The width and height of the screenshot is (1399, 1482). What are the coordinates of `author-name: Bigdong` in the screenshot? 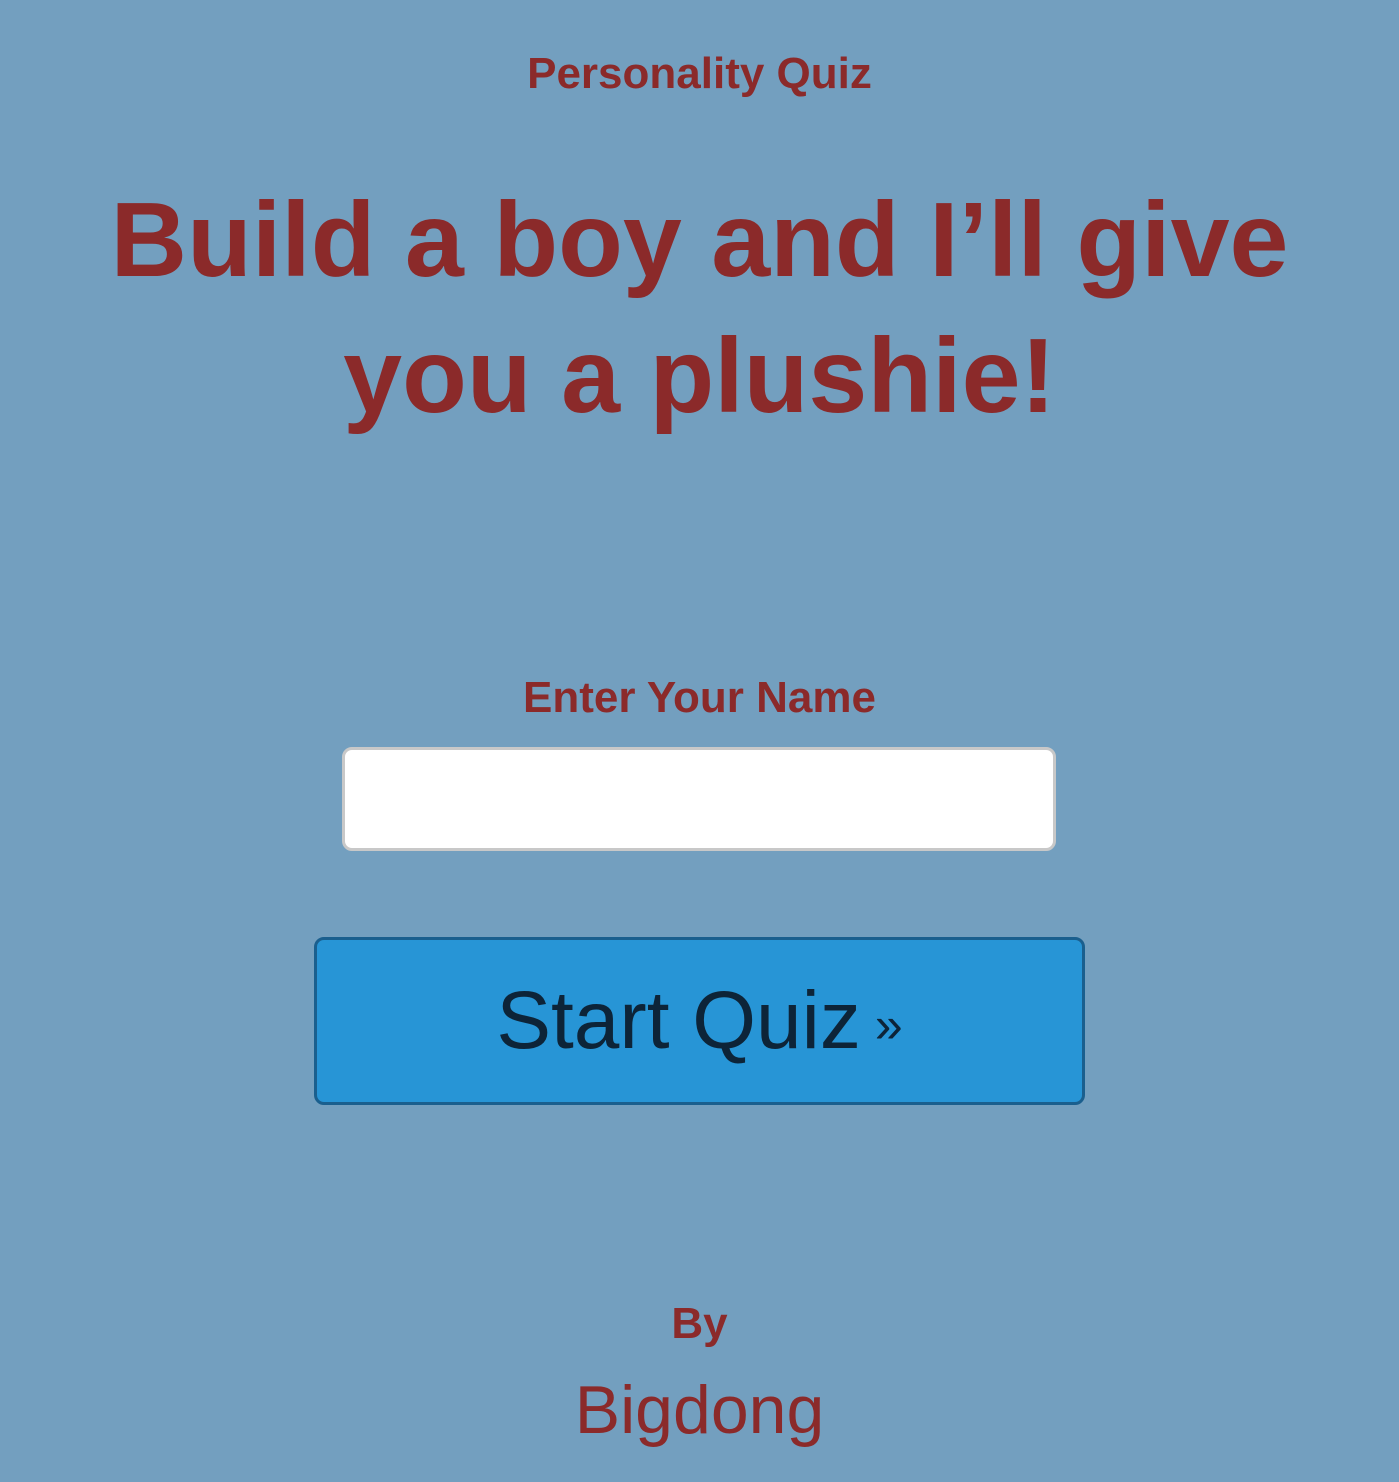 It's located at (699, 1410).